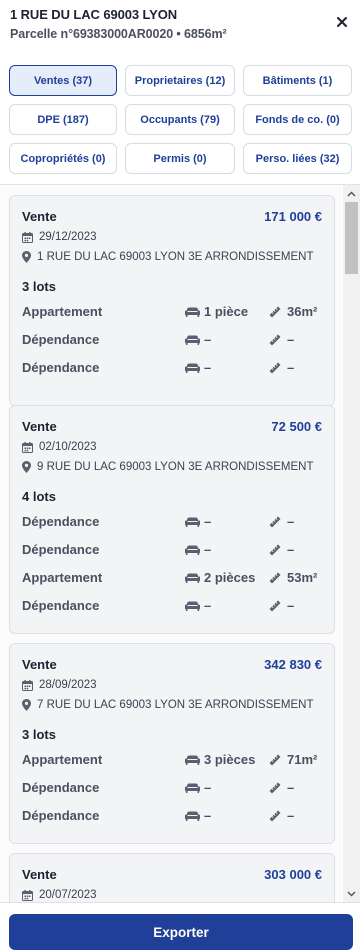 Image resolution: width=360 pixels, height=950 pixels. Describe the element at coordinates (68, 447) in the screenshot. I see `sale-date-text: 02/10/2023` at that location.